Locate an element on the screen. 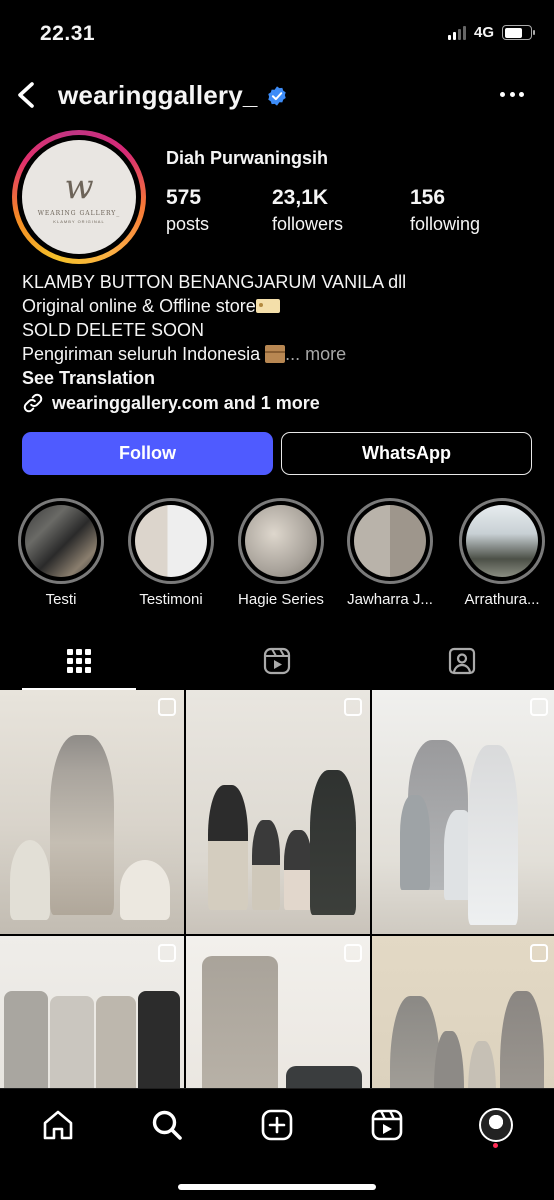 The height and width of the screenshot is (1200, 554). stat-posts-value: 575 is located at coordinates (184, 197).